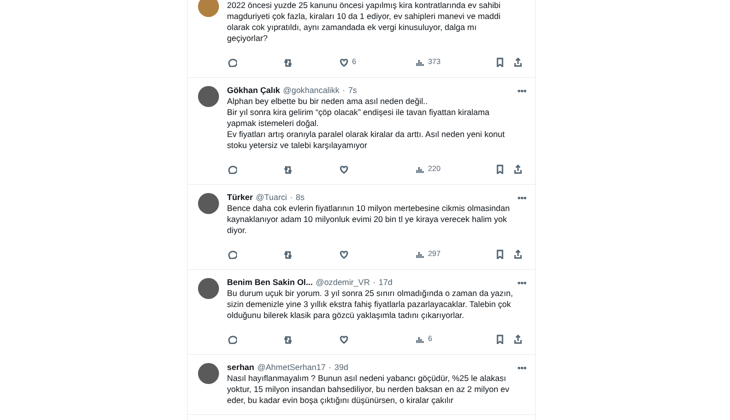  What do you see at coordinates (311, 90) in the screenshot?
I see `user-handle: @gokhancalikk` at bounding box center [311, 90].